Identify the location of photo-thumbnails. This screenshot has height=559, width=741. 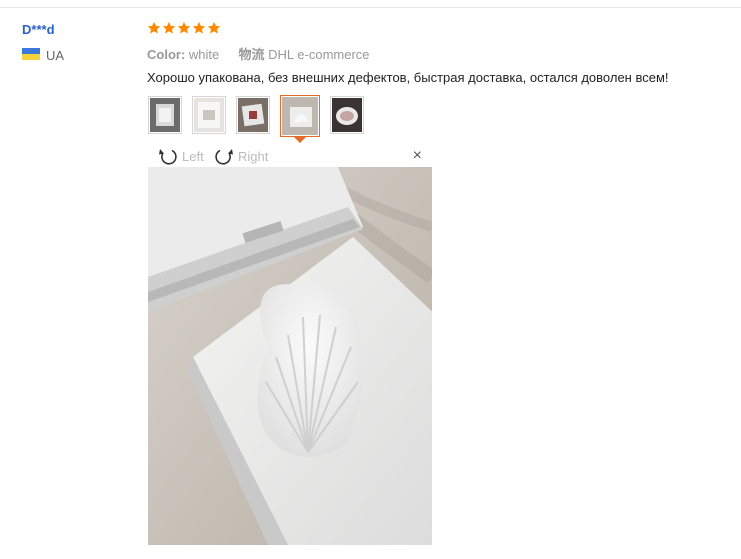
(256, 119).